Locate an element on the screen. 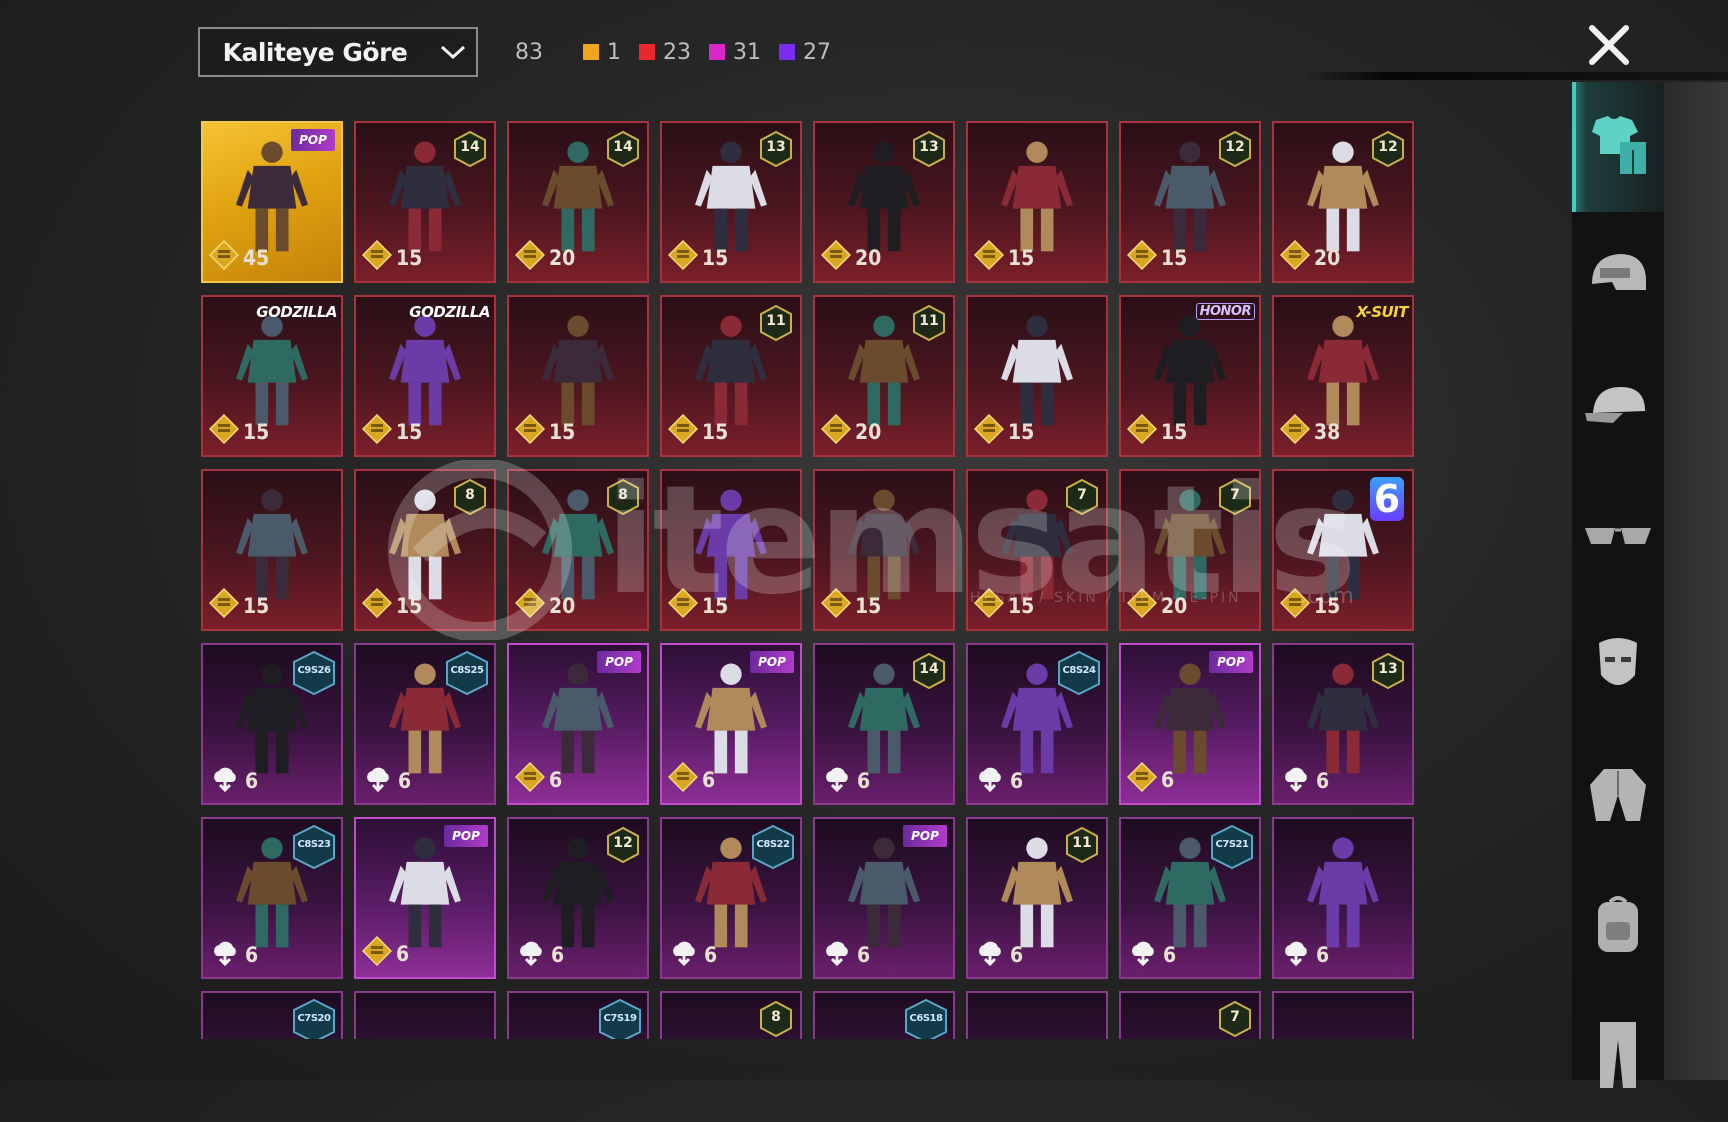  xsuit-badge: X-SUIT is located at coordinates (1382, 312).